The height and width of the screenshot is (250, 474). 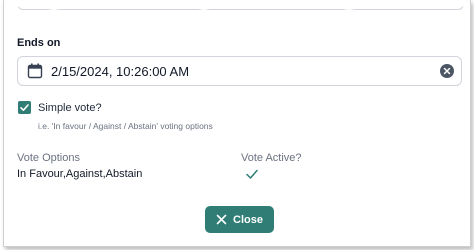 I want to click on close-button: Close, so click(x=239, y=219).